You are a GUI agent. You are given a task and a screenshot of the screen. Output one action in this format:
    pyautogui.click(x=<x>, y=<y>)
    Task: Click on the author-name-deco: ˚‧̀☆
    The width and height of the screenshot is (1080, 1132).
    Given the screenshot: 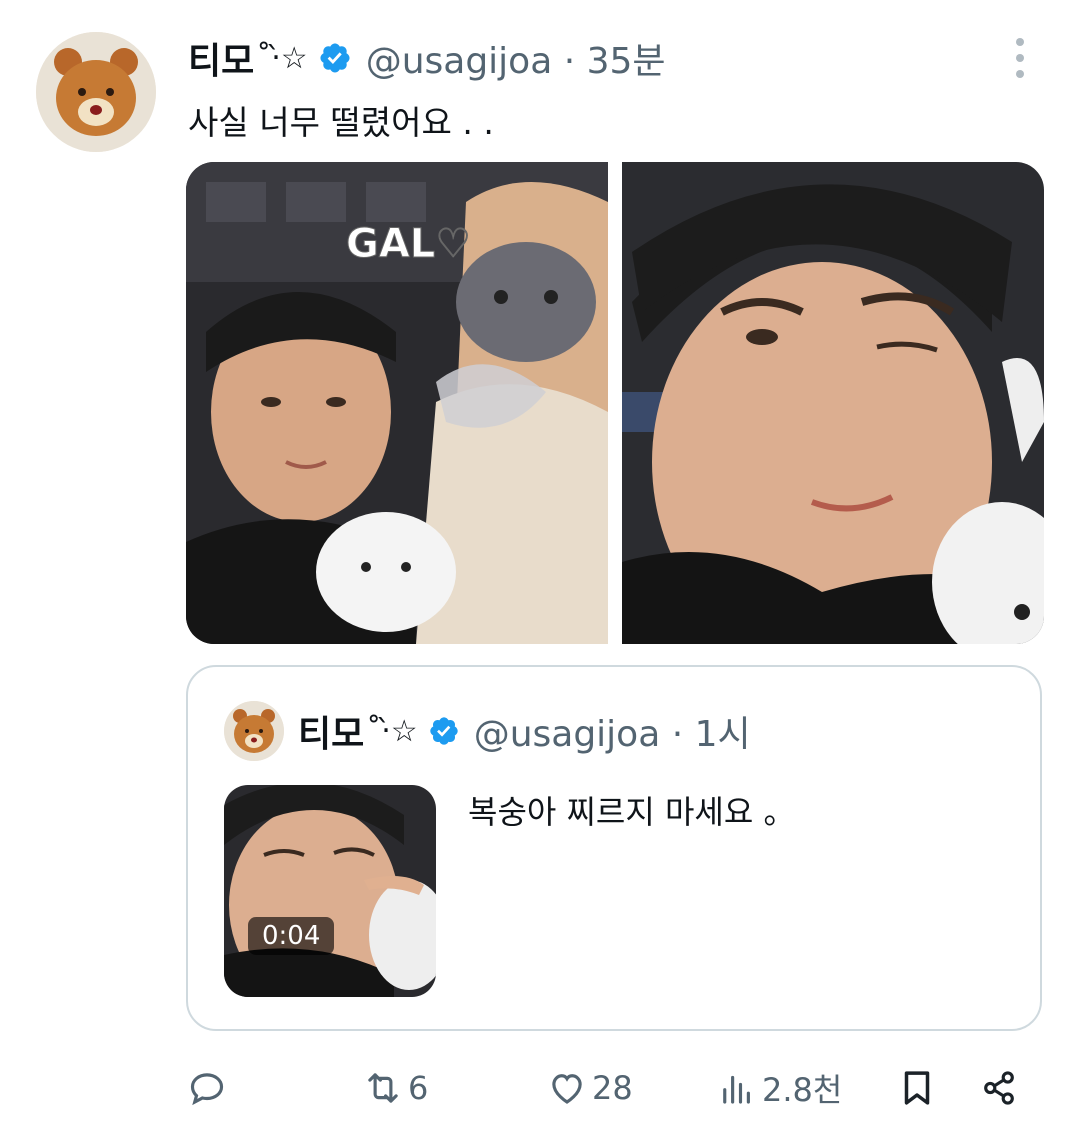 What is the action you would take?
    pyautogui.click(x=282, y=58)
    